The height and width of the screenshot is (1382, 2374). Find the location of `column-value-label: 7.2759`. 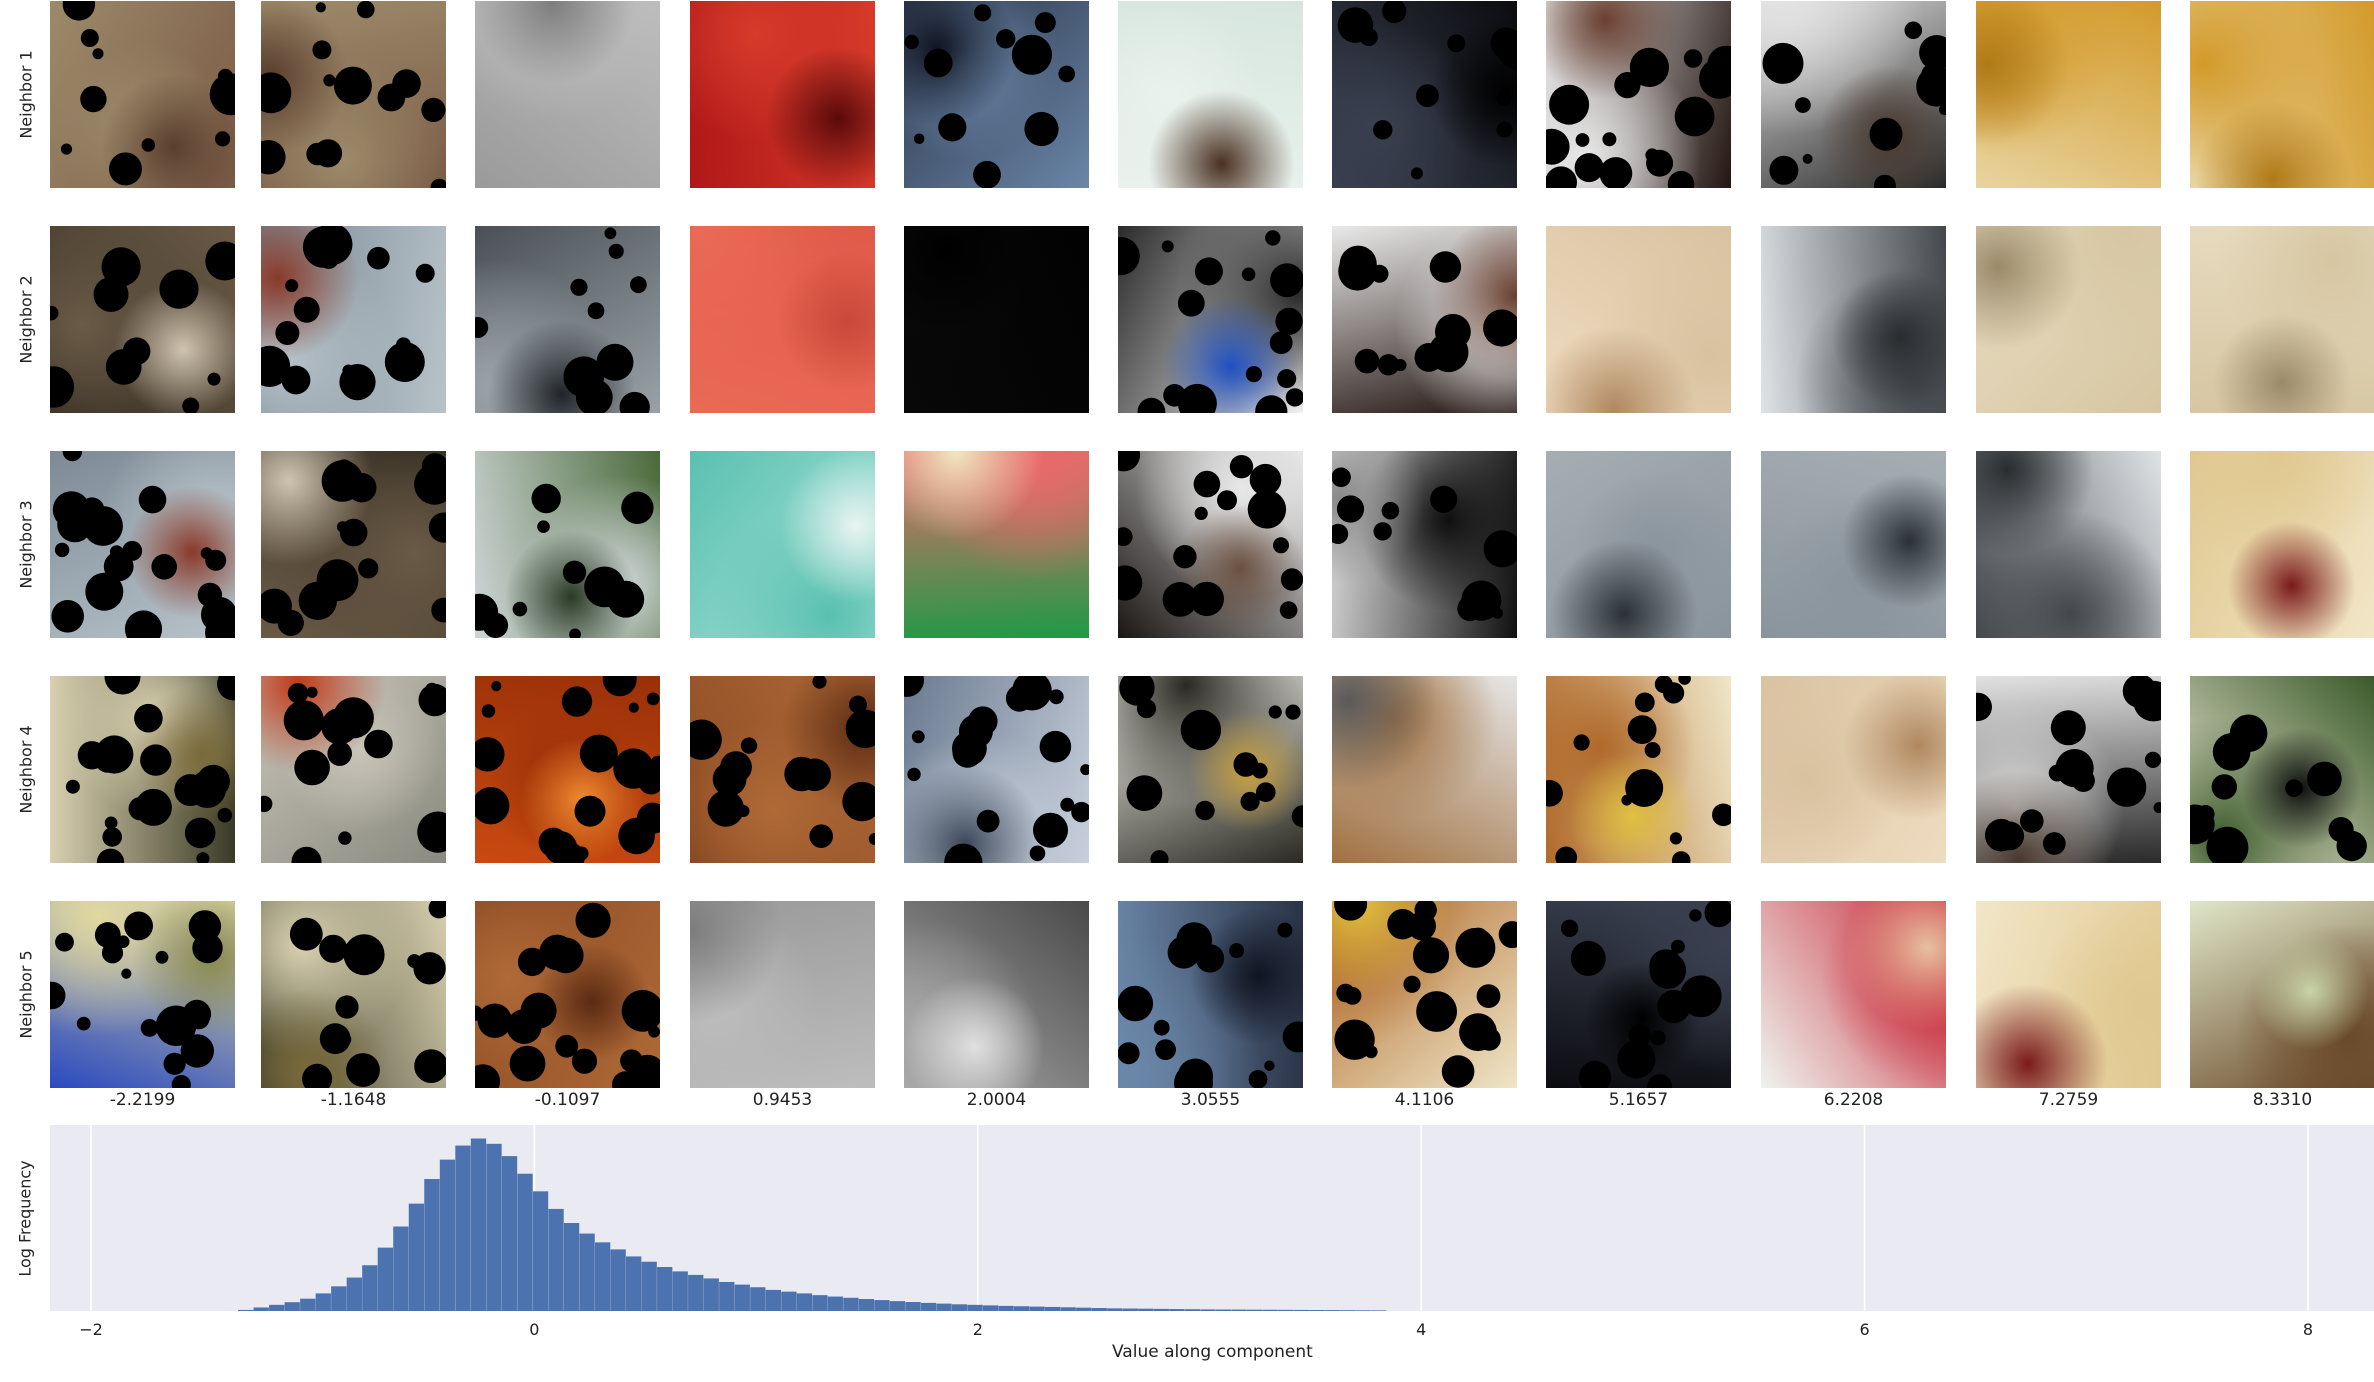

column-value-label: 7.2759 is located at coordinates (2068, 1100).